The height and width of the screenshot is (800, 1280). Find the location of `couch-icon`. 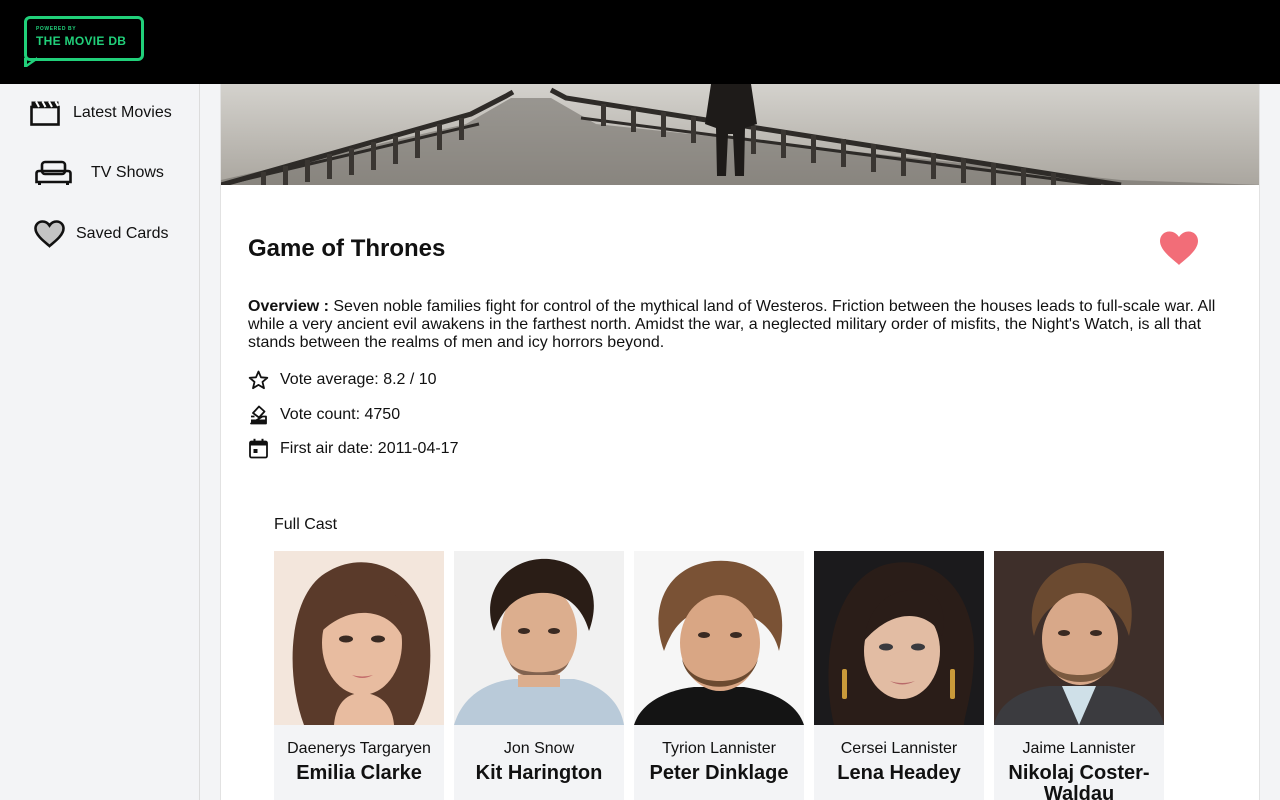

couch-icon is located at coordinates (53, 173).